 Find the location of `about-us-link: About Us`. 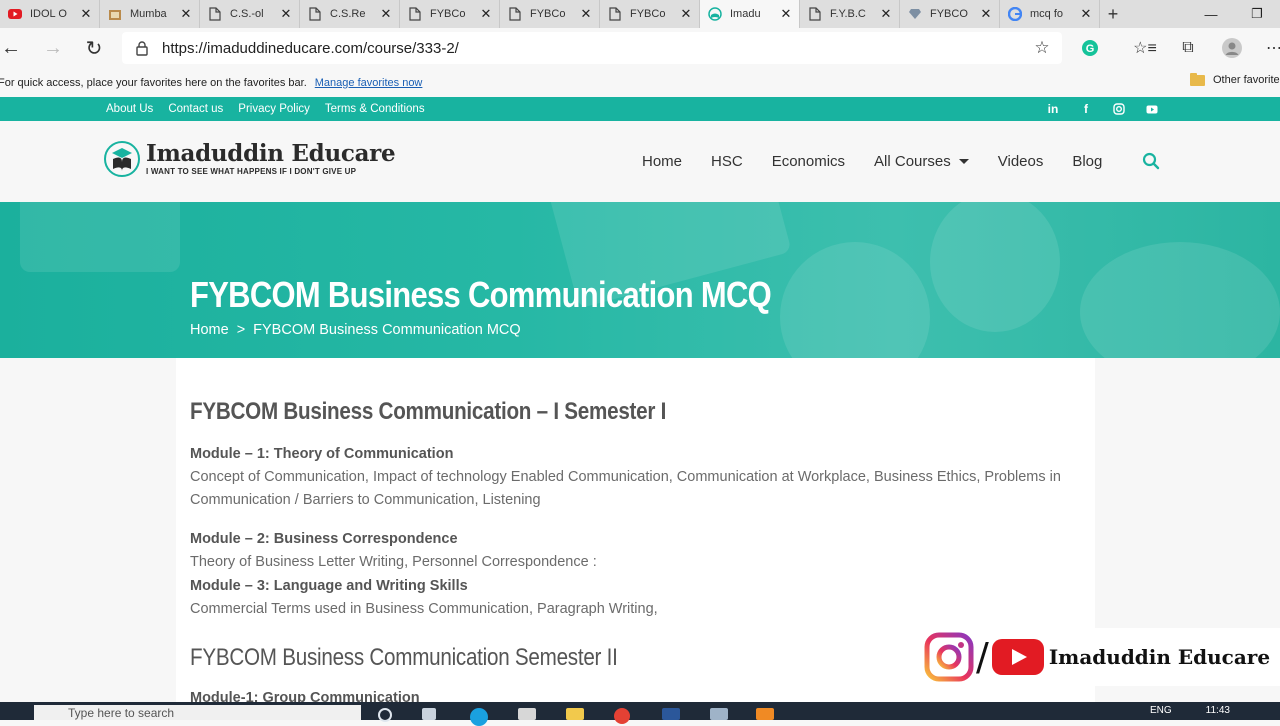

about-us-link: About Us is located at coordinates (129, 109).